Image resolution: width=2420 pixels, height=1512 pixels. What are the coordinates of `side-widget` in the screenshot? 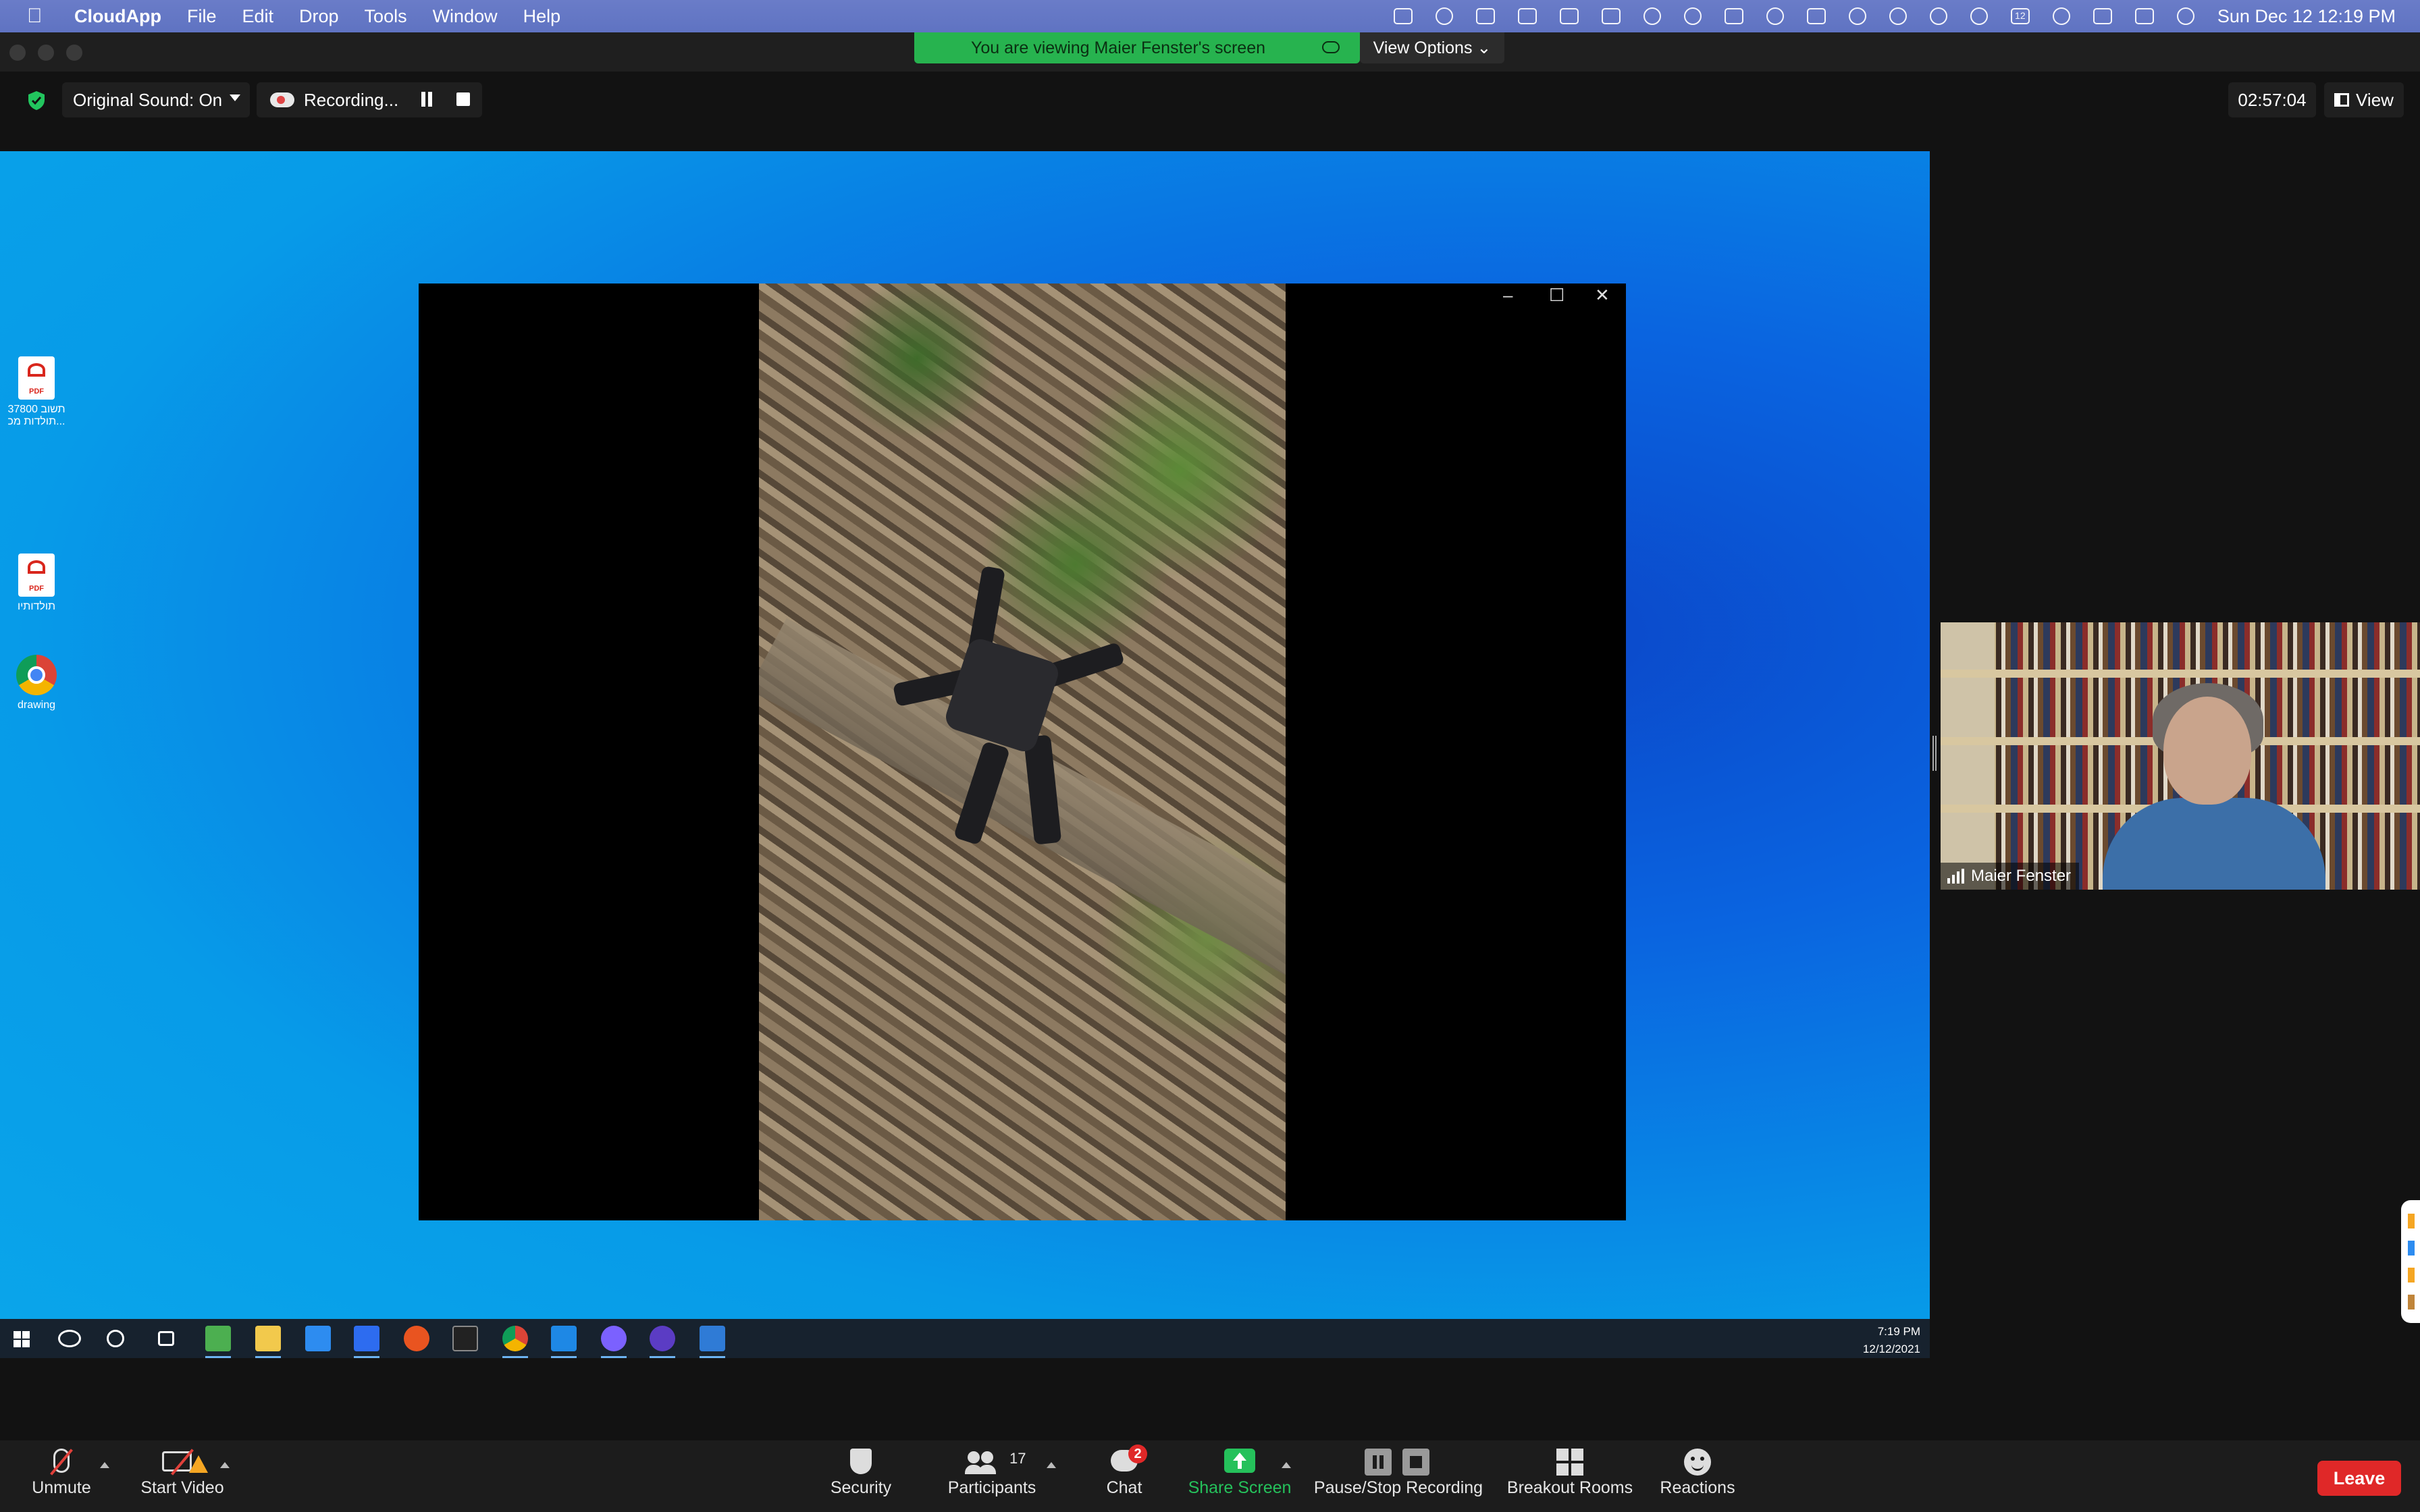 It's located at (2410, 1261).